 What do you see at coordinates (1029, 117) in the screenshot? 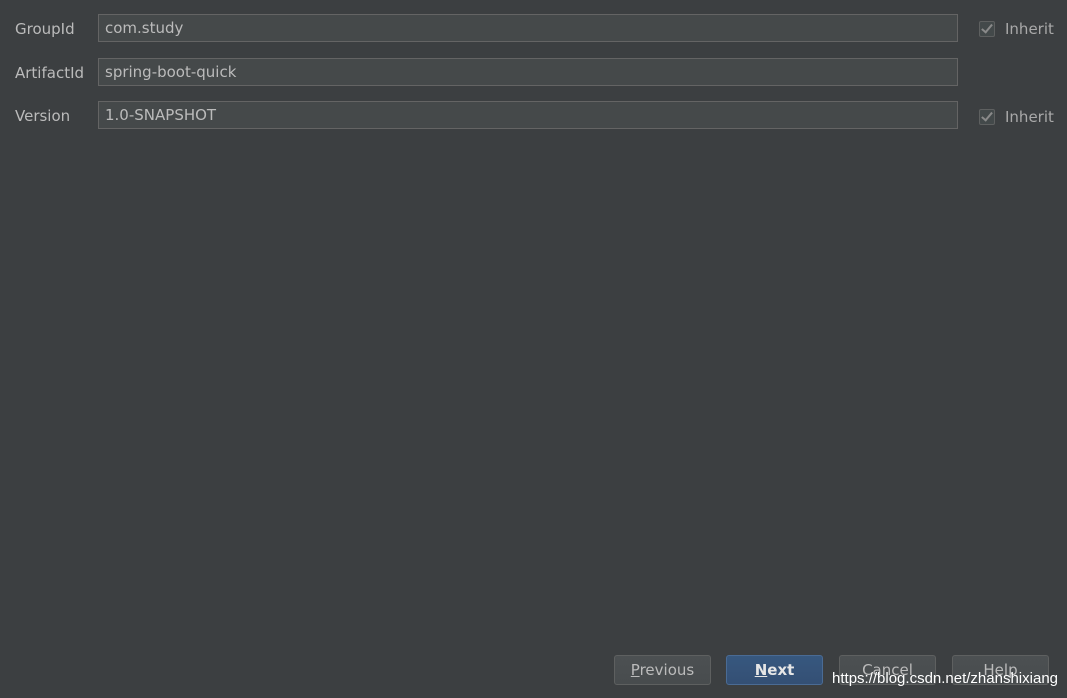
I see `version-inherit-label: Inherit` at bounding box center [1029, 117].